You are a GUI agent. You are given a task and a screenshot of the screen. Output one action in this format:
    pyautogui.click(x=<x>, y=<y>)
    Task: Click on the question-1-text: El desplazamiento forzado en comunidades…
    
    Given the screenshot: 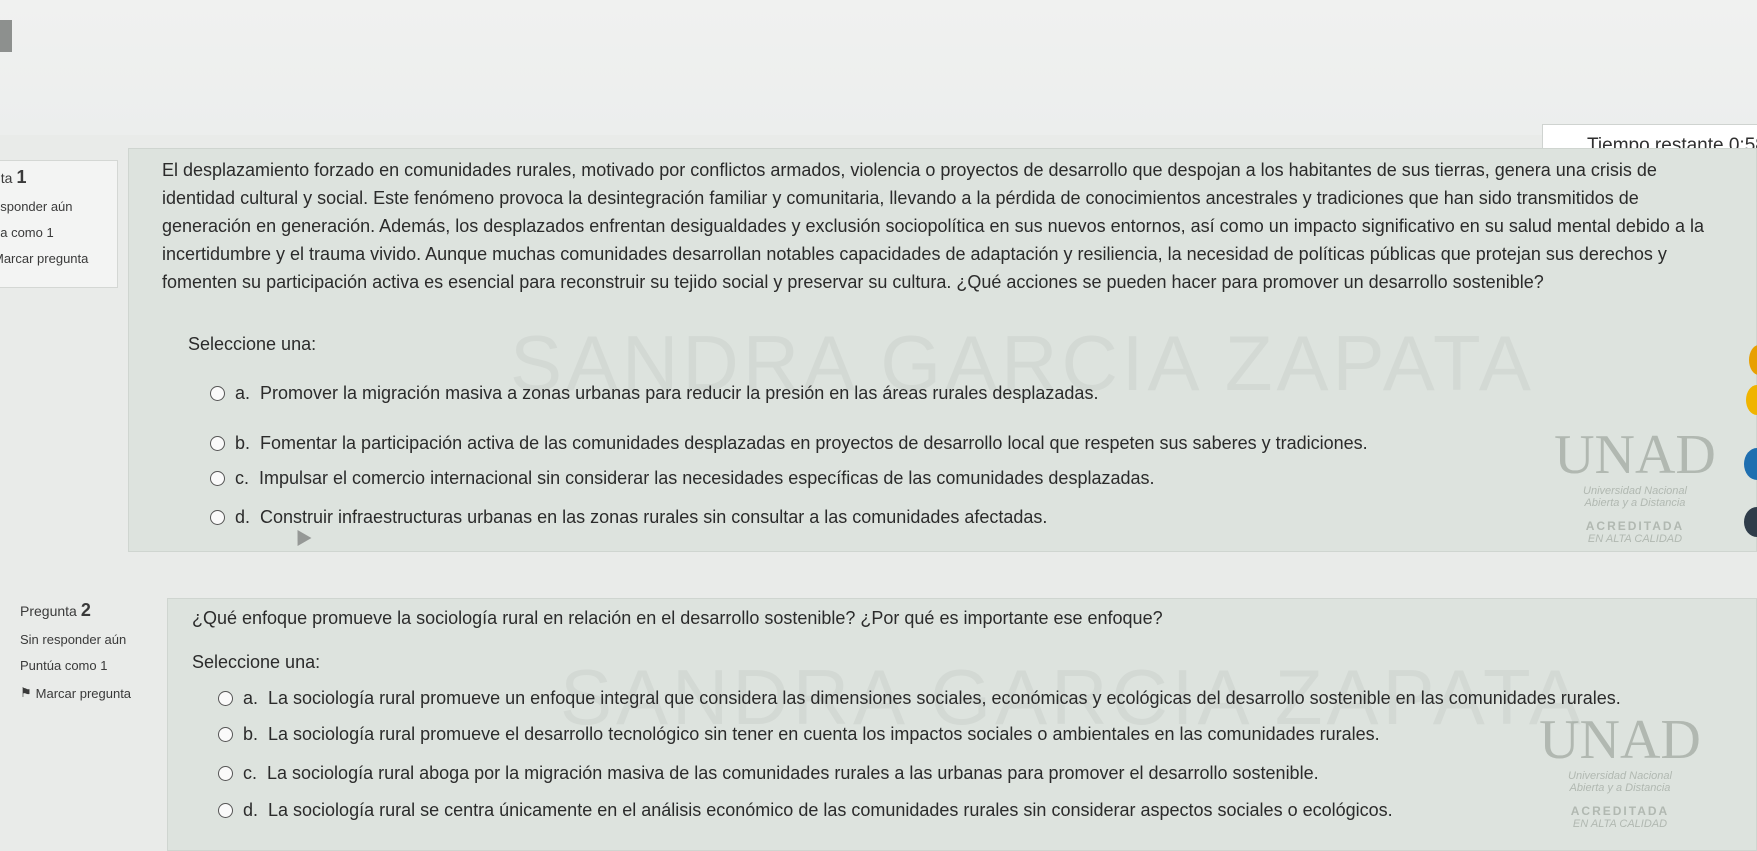 What is the action you would take?
    pyautogui.click(x=933, y=226)
    